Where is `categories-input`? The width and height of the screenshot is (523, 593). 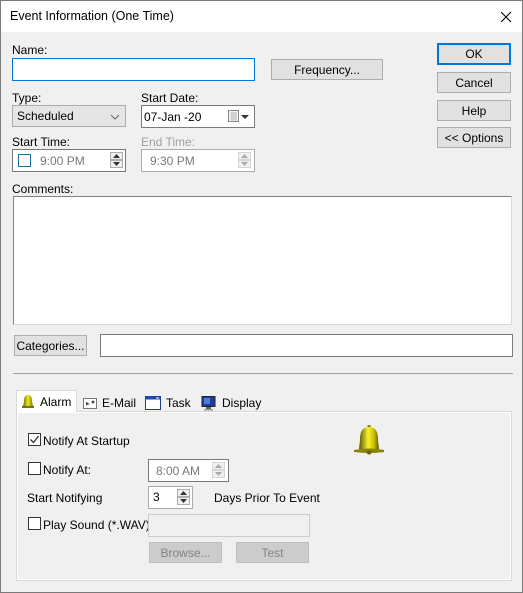
categories-input is located at coordinates (306, 345).